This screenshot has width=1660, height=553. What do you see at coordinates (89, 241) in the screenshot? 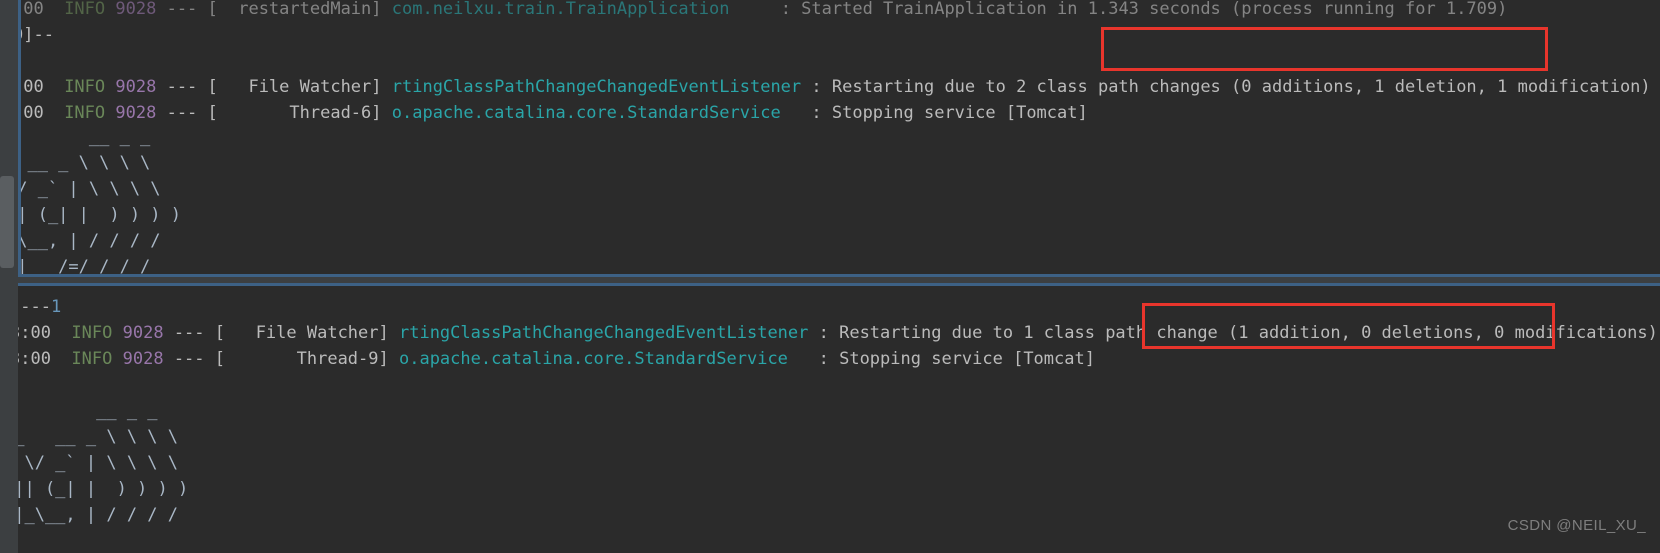
I see `ascii-banner-row: _\__, | / / / /` at bounding box center [89, 241].